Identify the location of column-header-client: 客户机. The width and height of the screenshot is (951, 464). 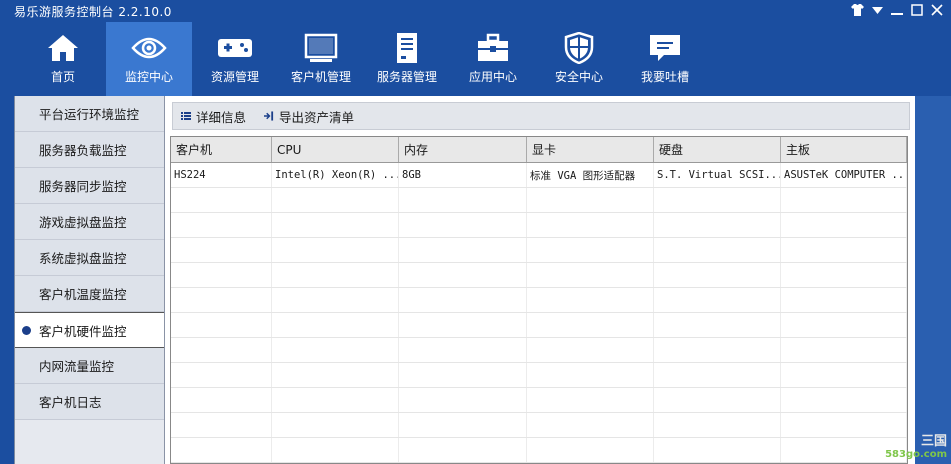
(221, 149).